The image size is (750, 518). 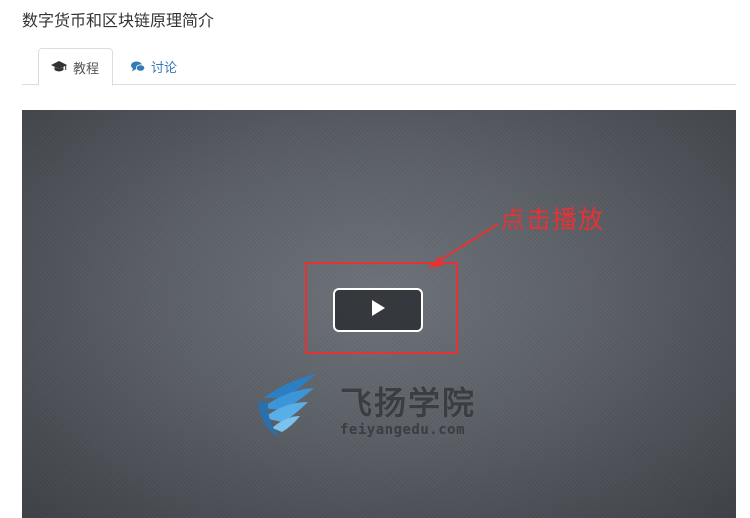 I want to click on tab-discussion: 讨论, so click(x=154, y=66).